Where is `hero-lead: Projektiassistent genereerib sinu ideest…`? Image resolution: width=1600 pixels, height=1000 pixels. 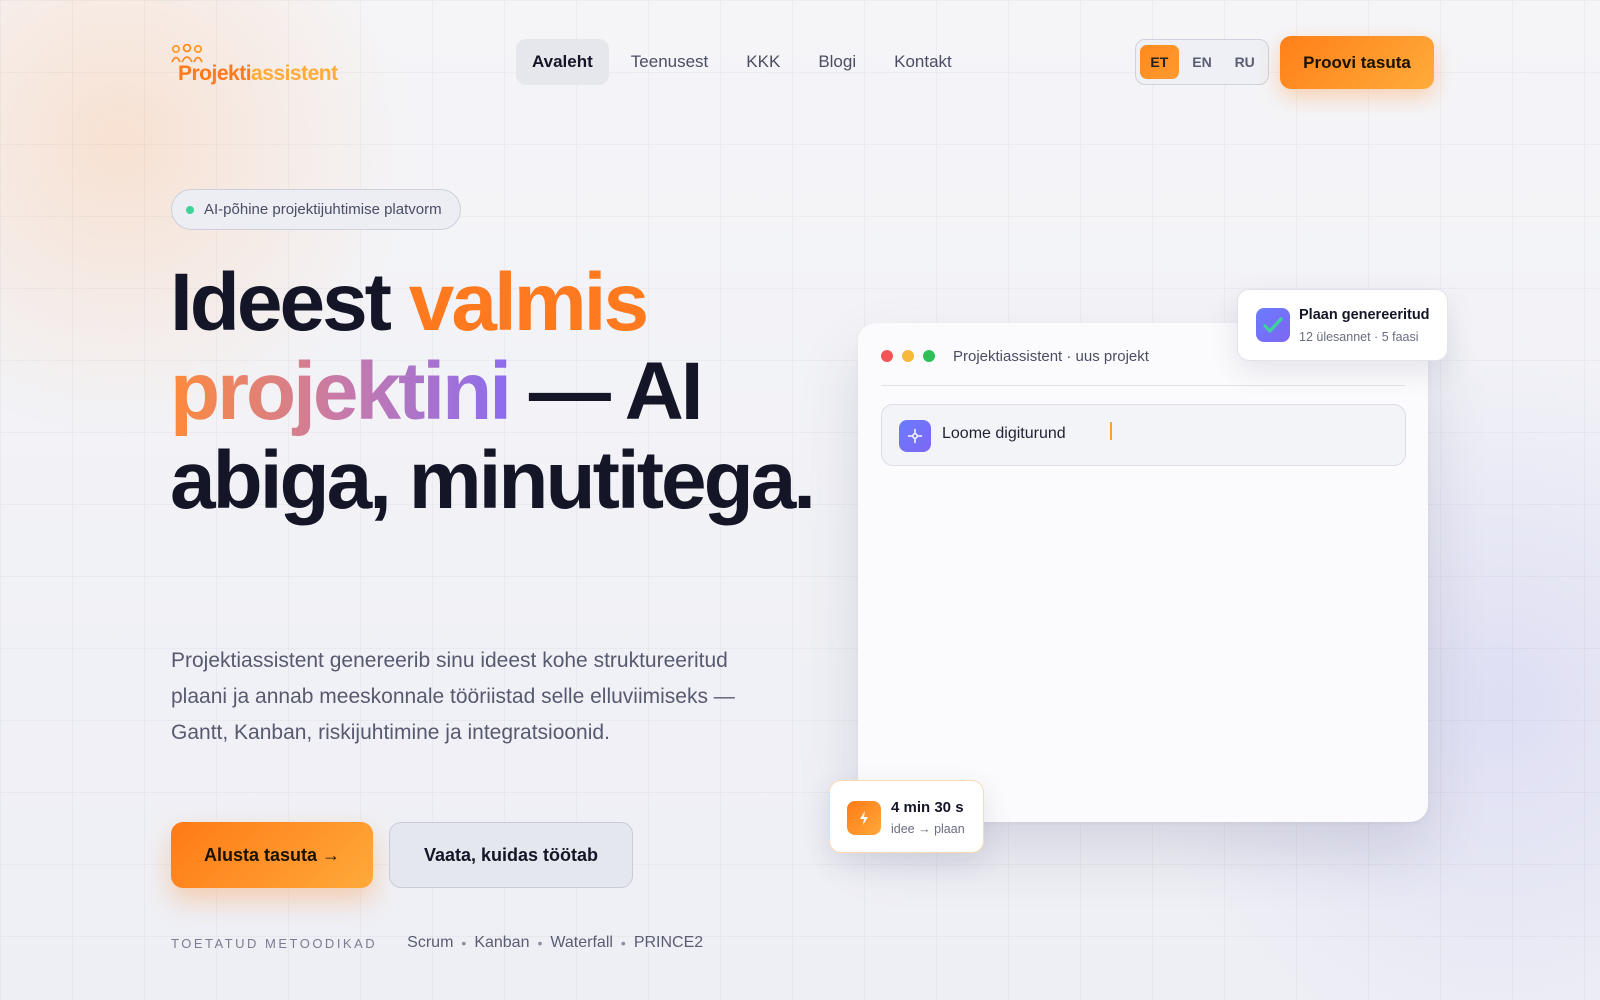
hero-lead: Projektiassistent genereerib sinu ideest… is located at coordinates (453, 696).